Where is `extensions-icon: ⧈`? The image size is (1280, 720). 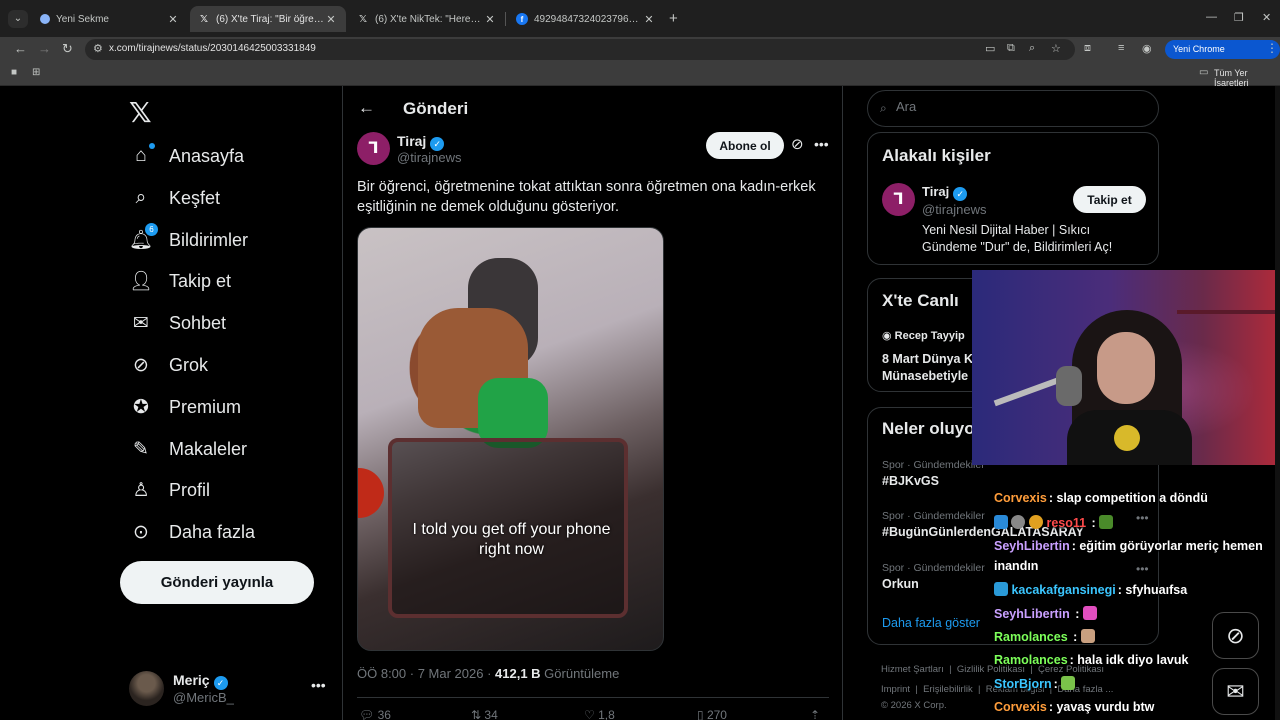 extensions-icon: ⧈ is located at coordinates (1087, 48).